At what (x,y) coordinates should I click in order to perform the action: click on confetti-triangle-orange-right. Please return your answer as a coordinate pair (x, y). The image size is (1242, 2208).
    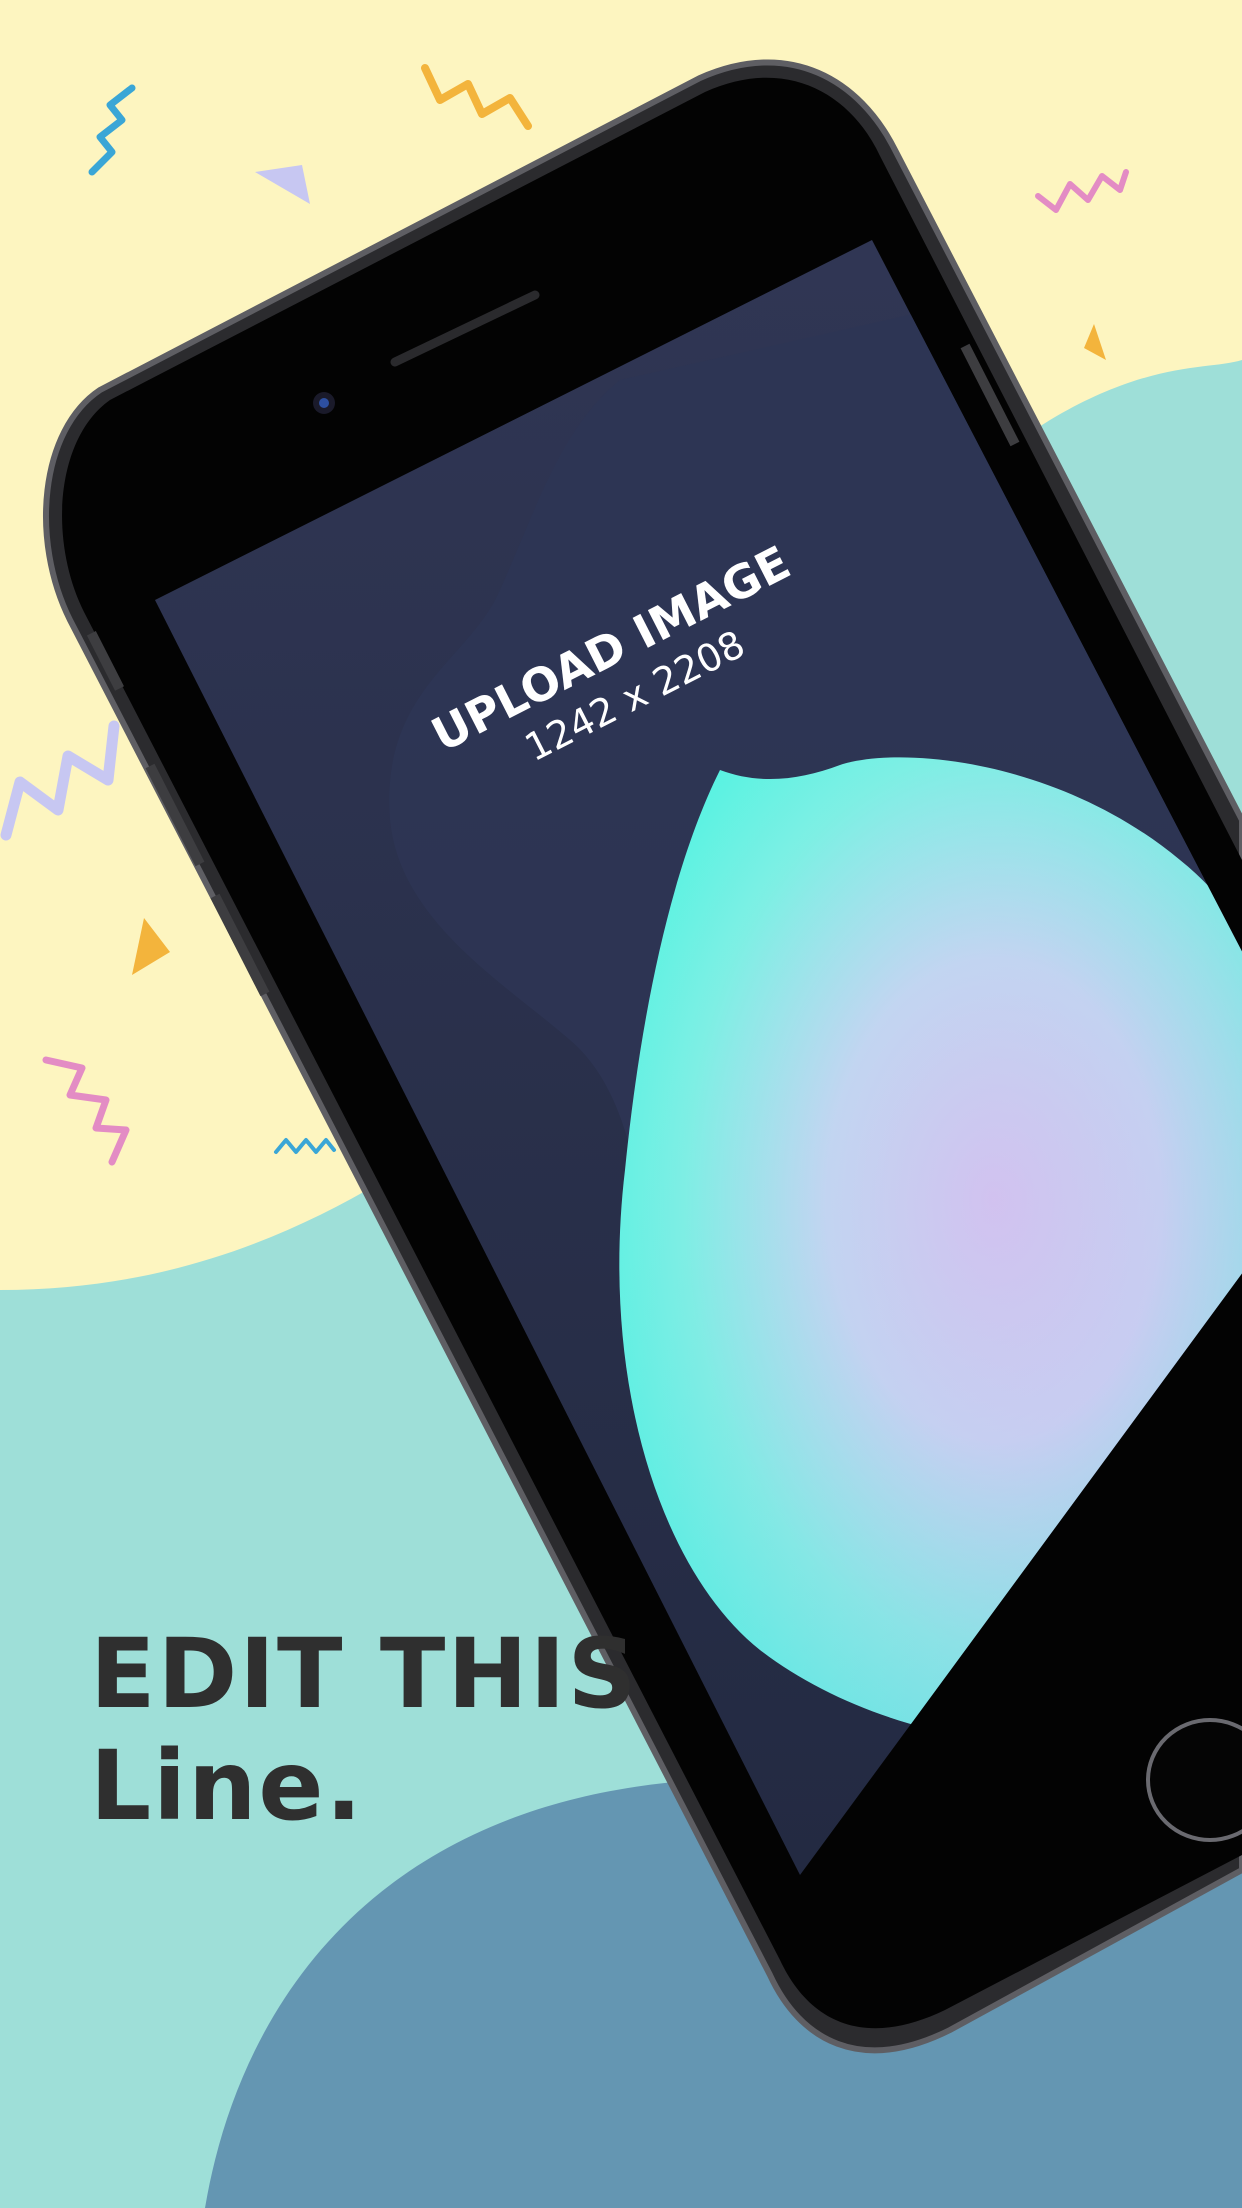
    Looking at the image, I should click on (1095, 342).